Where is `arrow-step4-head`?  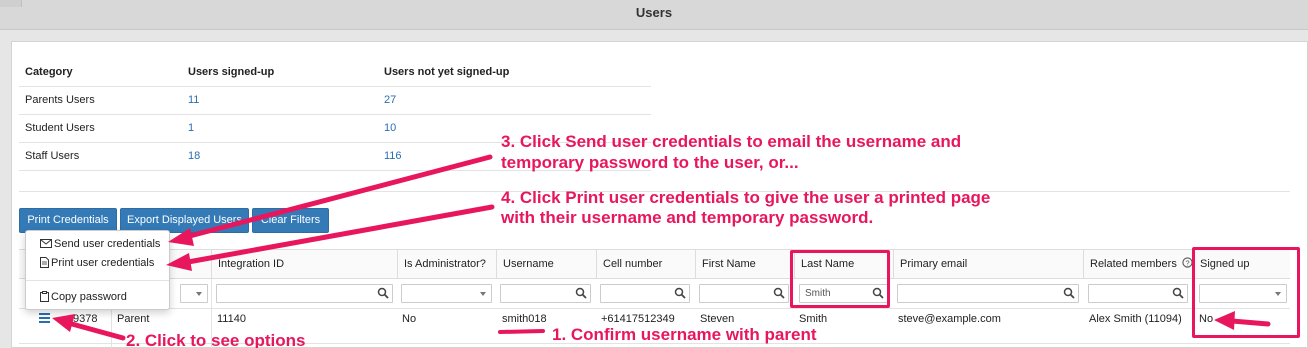
arrow-step4-head is located at coordinates (179, 262).